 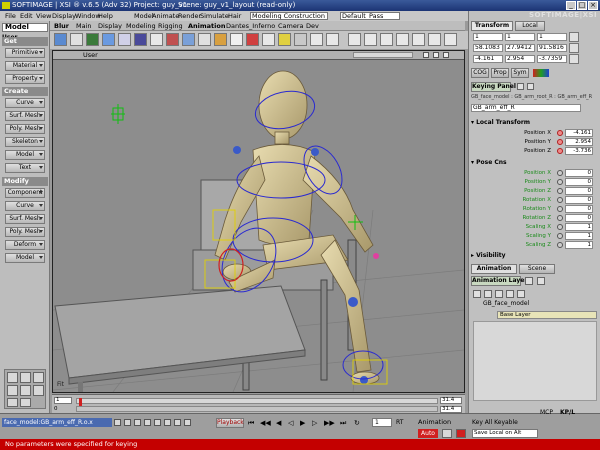 I want to click on play-backward-icon: ◁, so click(x=290, y=423).